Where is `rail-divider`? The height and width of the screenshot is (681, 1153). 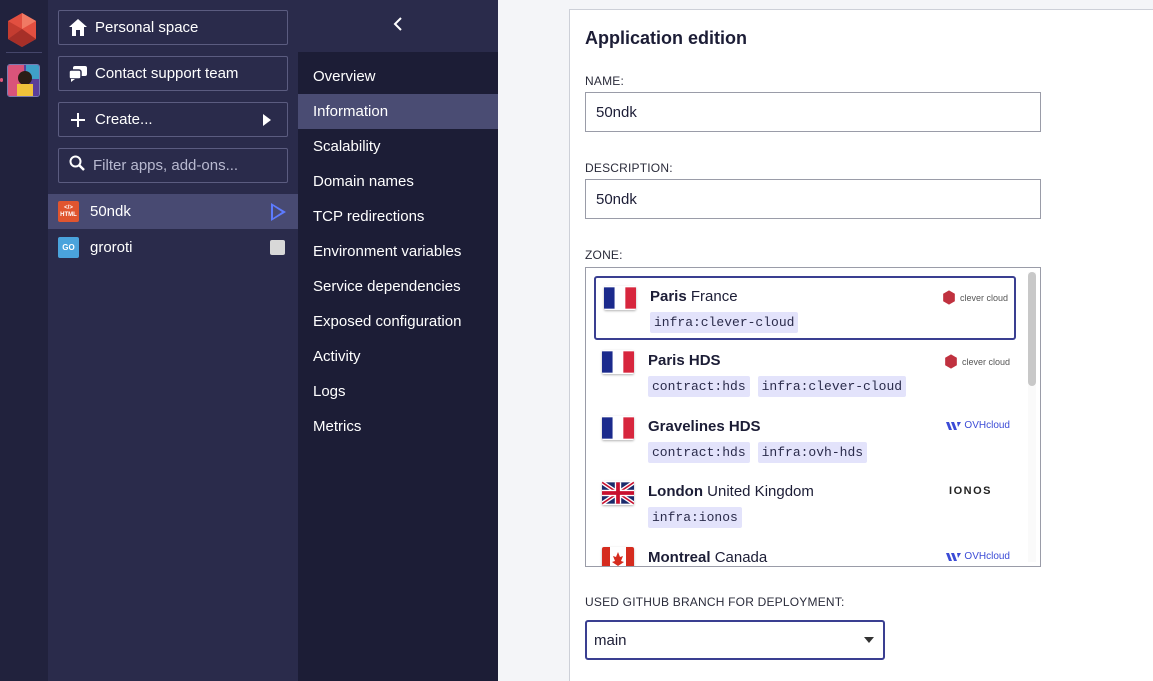
rail-divider is located at coordinates (24, 52).